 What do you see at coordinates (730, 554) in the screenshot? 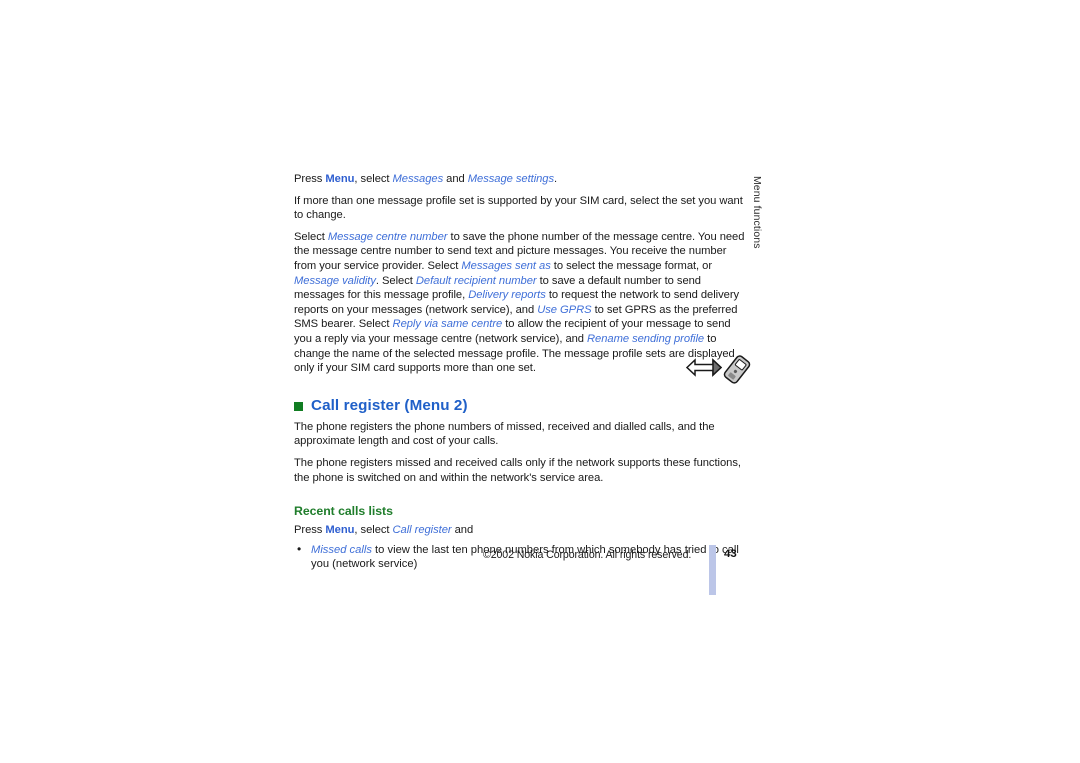
I see `page-number: 43` at bounding box center [730, 554].